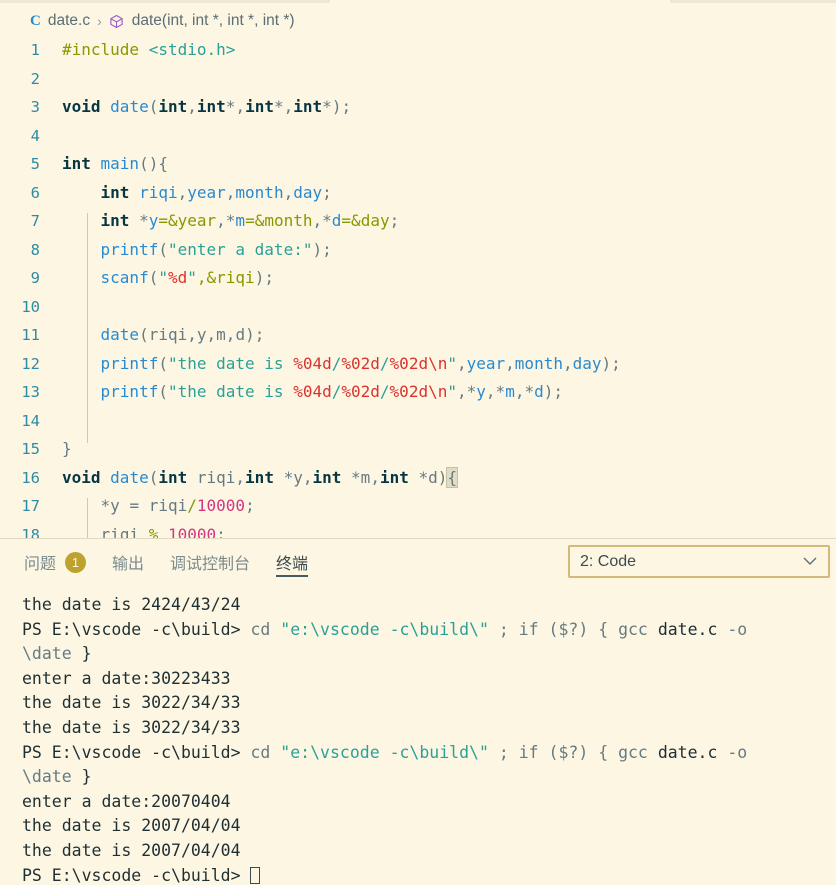 Image resolution: width=836 pixels, height=885 pixels. I want to click on language-badge-c: C, so click(35, 20).